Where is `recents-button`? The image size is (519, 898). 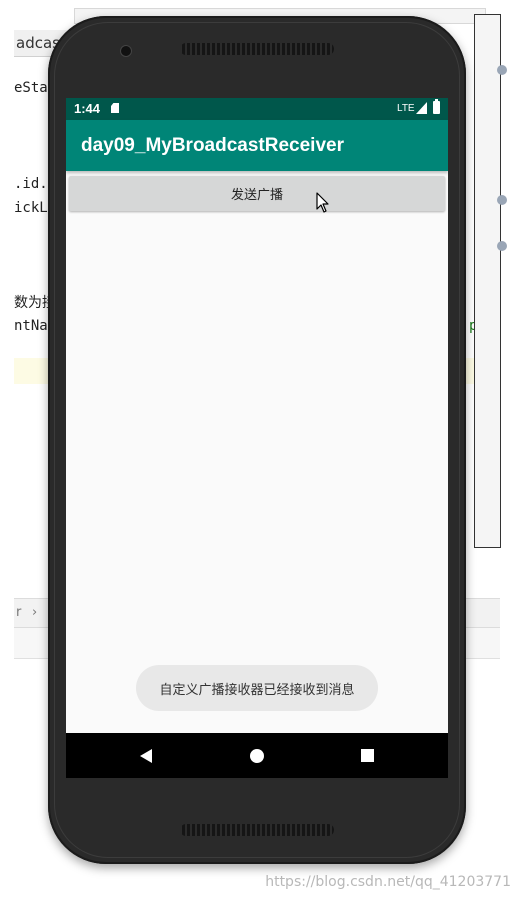
recents-button is located at coordinates (367, 755).